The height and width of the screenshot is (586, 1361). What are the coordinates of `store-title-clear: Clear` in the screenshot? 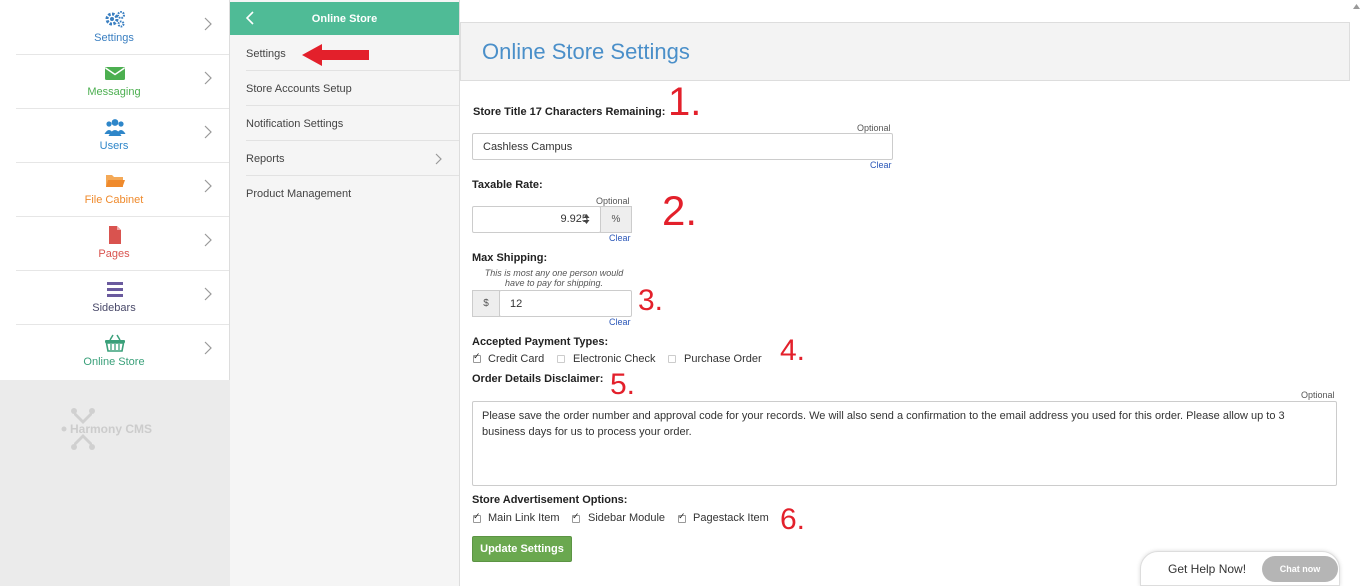 It's located at (881, 165).